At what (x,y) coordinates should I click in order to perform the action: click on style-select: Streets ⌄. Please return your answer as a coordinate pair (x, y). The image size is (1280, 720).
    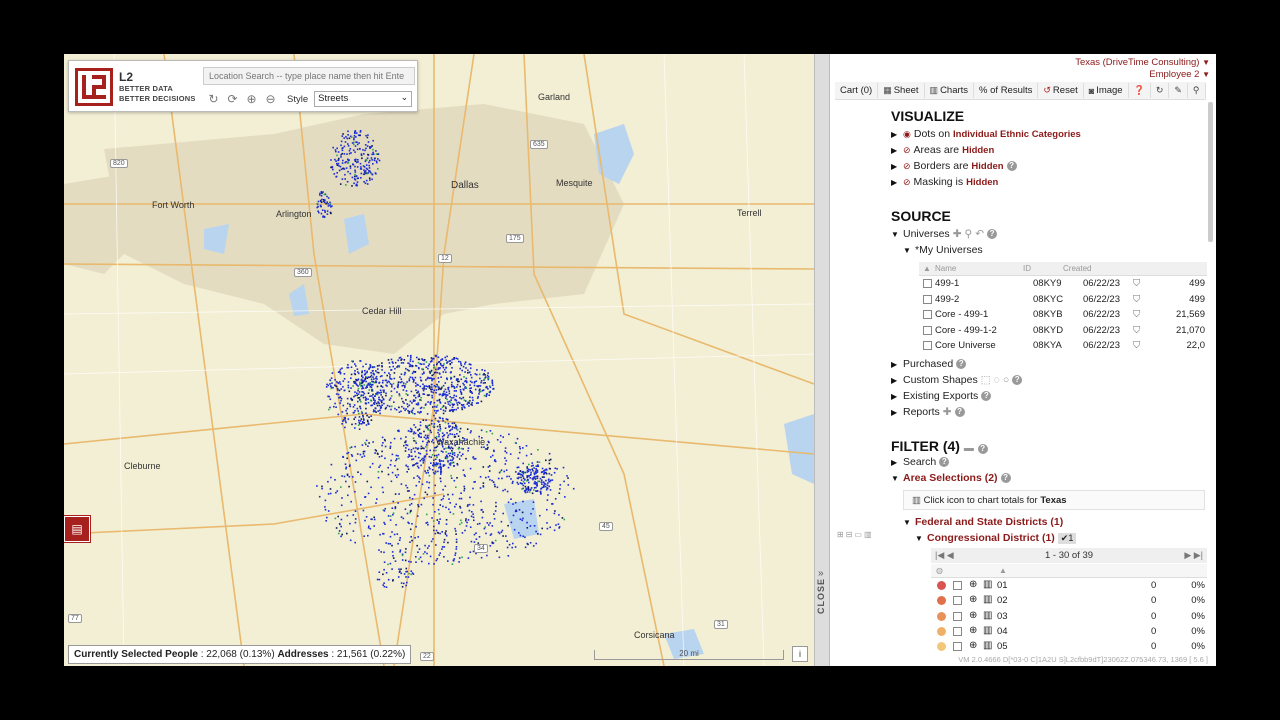
    Looking at the image, I should click on (363, 99).